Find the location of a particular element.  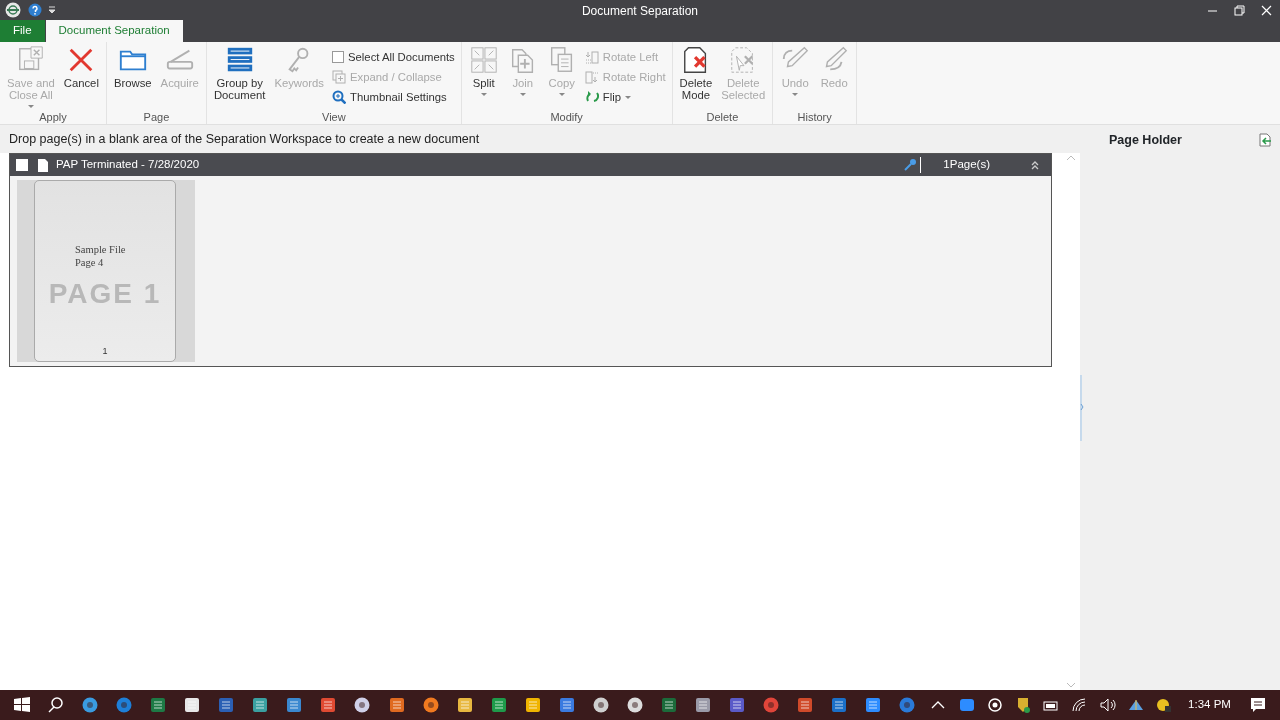

clock-time: 1:34 PM is located at coordinates (1209, 705).